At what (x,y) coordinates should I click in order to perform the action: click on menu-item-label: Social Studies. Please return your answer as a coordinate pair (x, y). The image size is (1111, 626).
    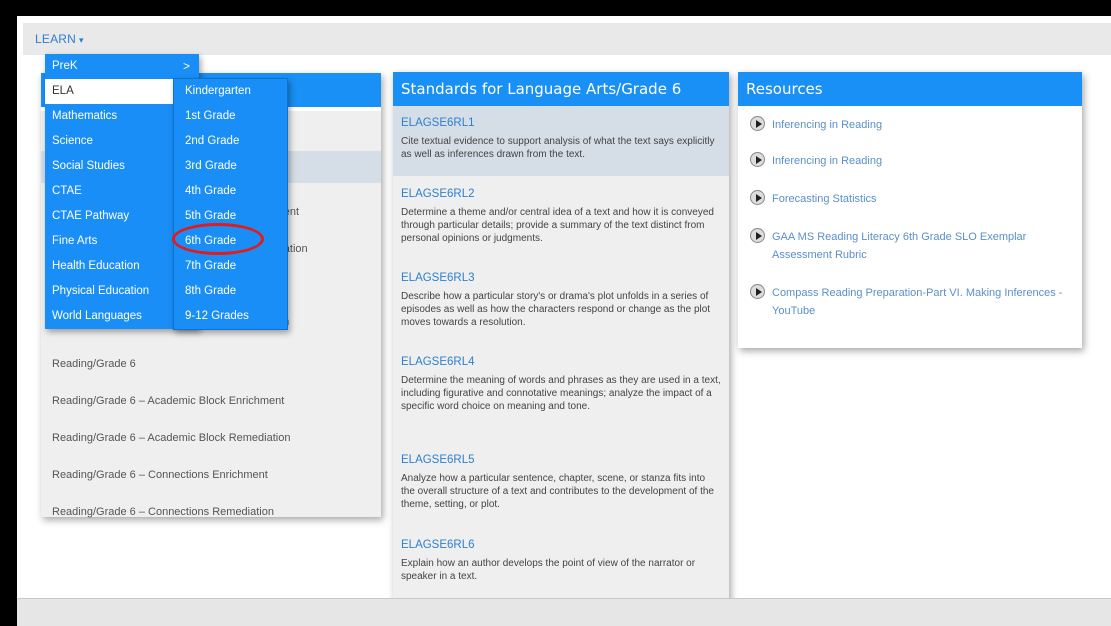
    Looking at the image, I should click on (88, 166).